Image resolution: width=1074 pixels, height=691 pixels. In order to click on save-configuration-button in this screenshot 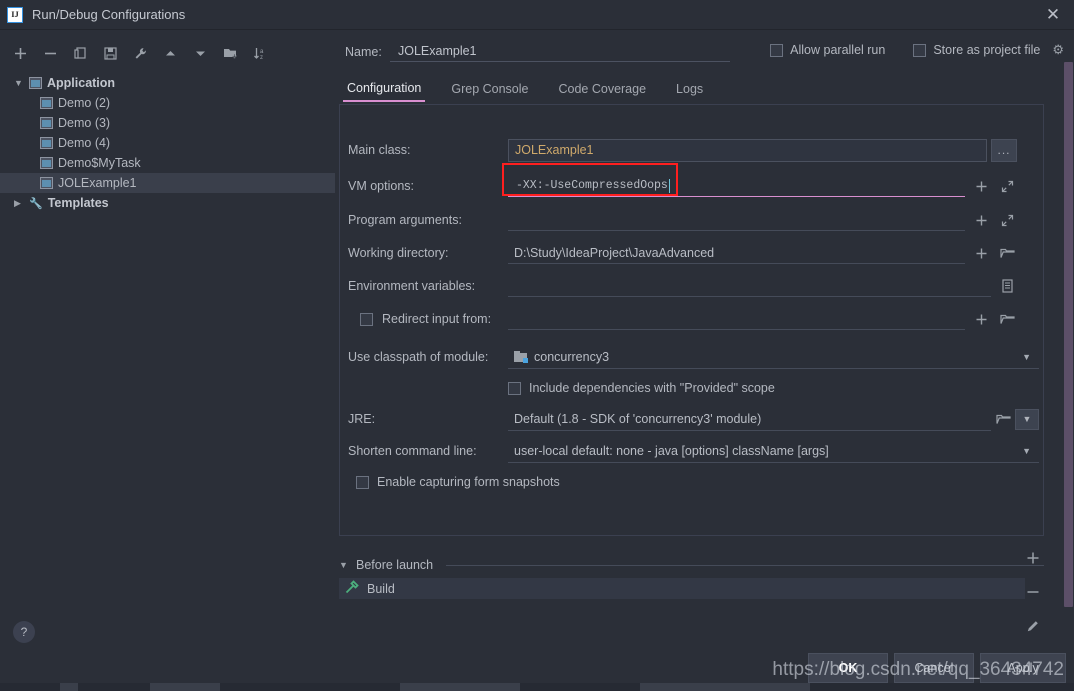, I will do `click(110, 53)`.